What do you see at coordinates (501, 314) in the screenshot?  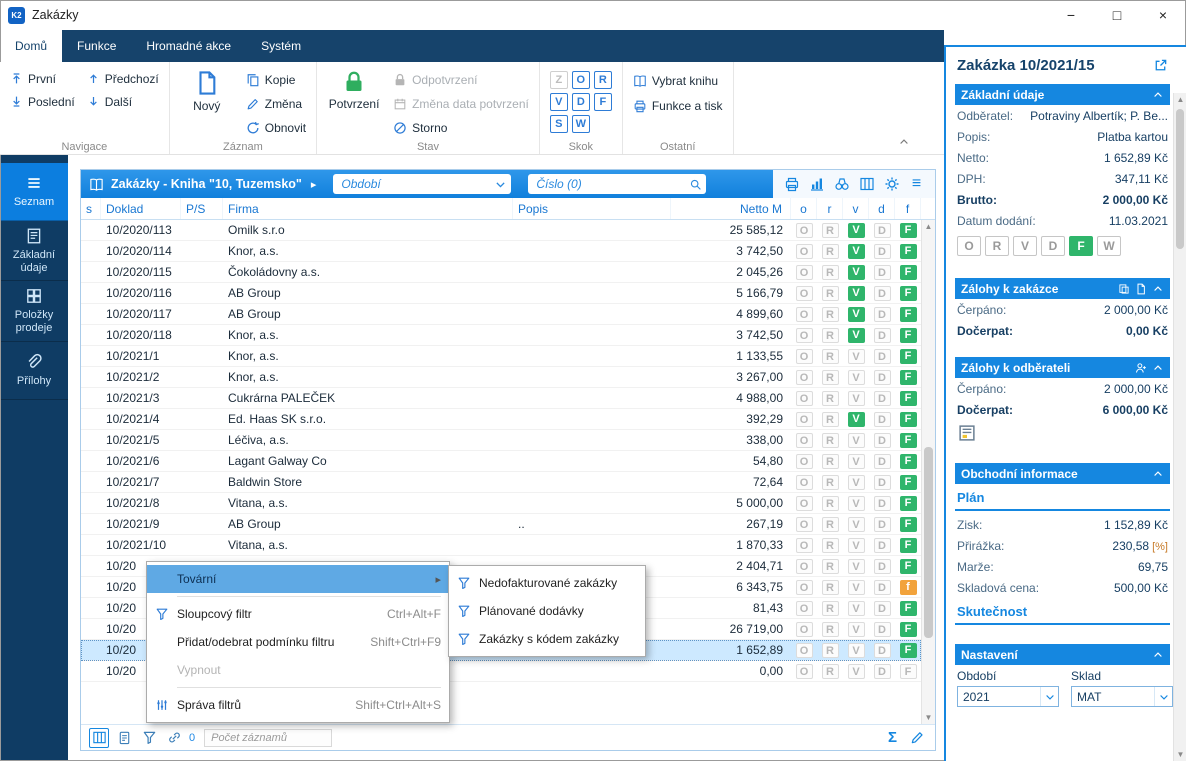 I see `table-row: 10/2020/117 AB Group 4 899,60 O R V D F` at bounding box center [501, 314].